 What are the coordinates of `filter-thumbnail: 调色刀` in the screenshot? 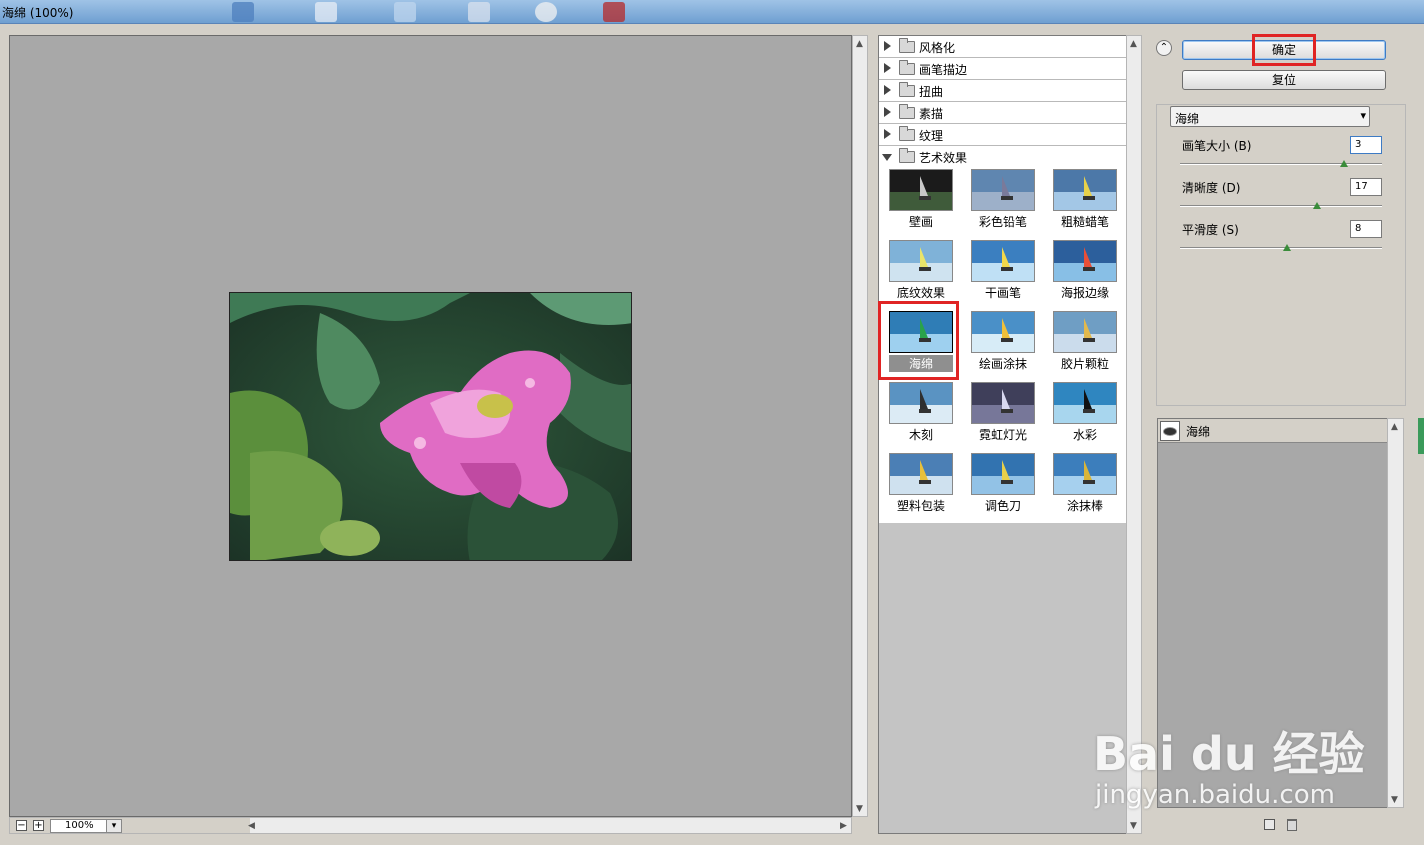 It's located at (1009, 487).